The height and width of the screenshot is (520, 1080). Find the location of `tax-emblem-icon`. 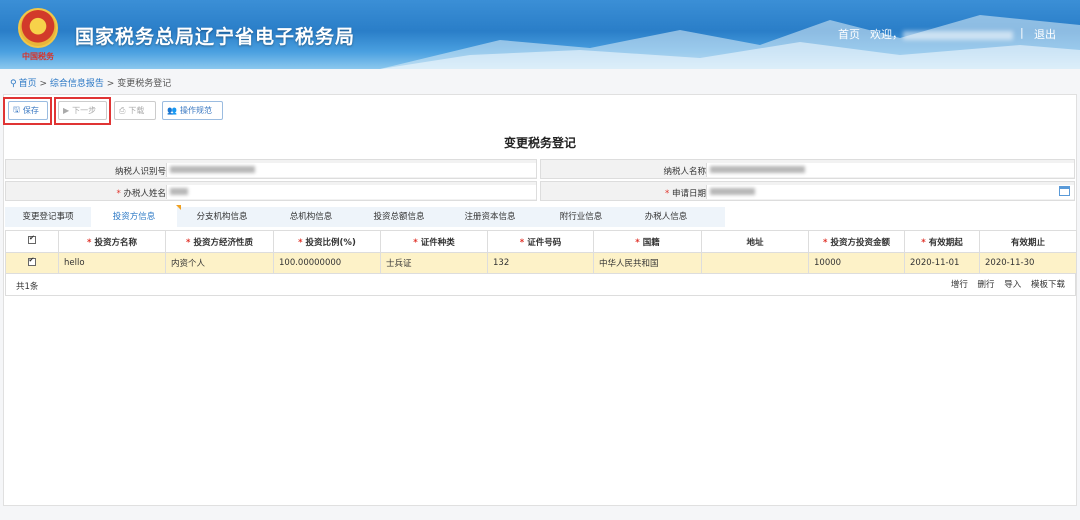

tax-emblem-icon is located at coordinates (38, 28).